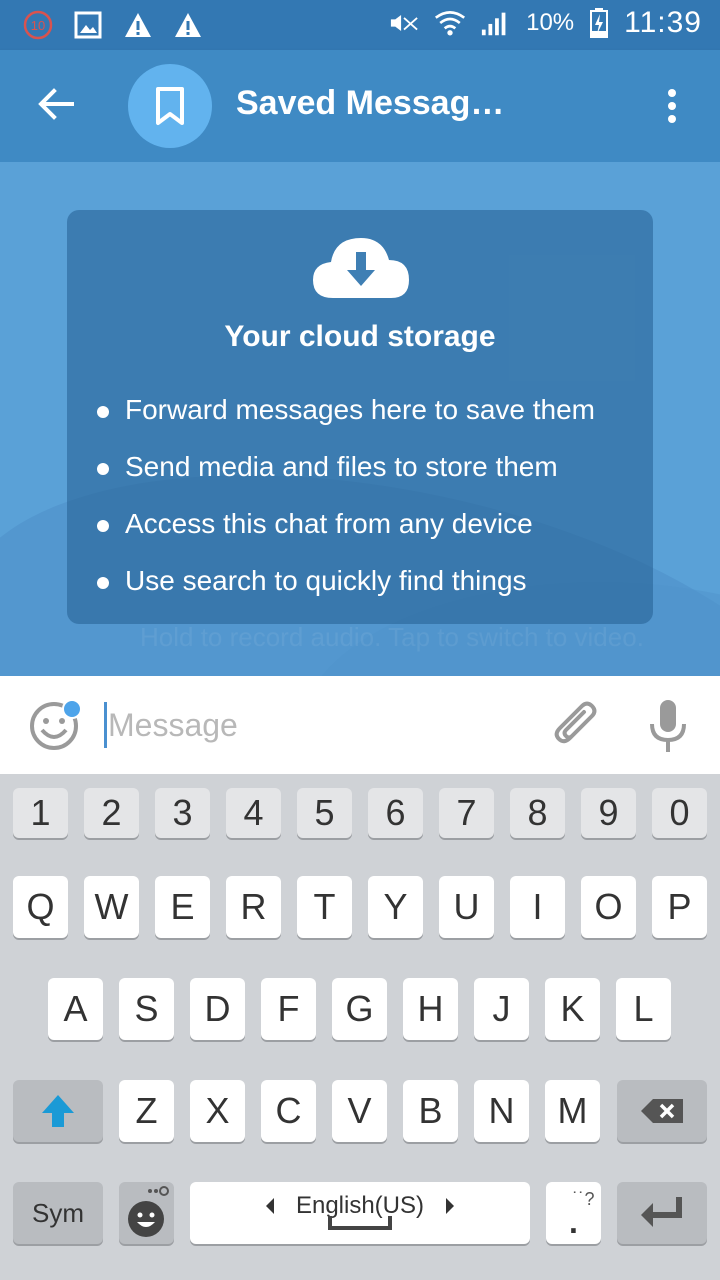 This screenshot has height=1280, width=720. I want to click on key-c: C, so click(288, 1111).